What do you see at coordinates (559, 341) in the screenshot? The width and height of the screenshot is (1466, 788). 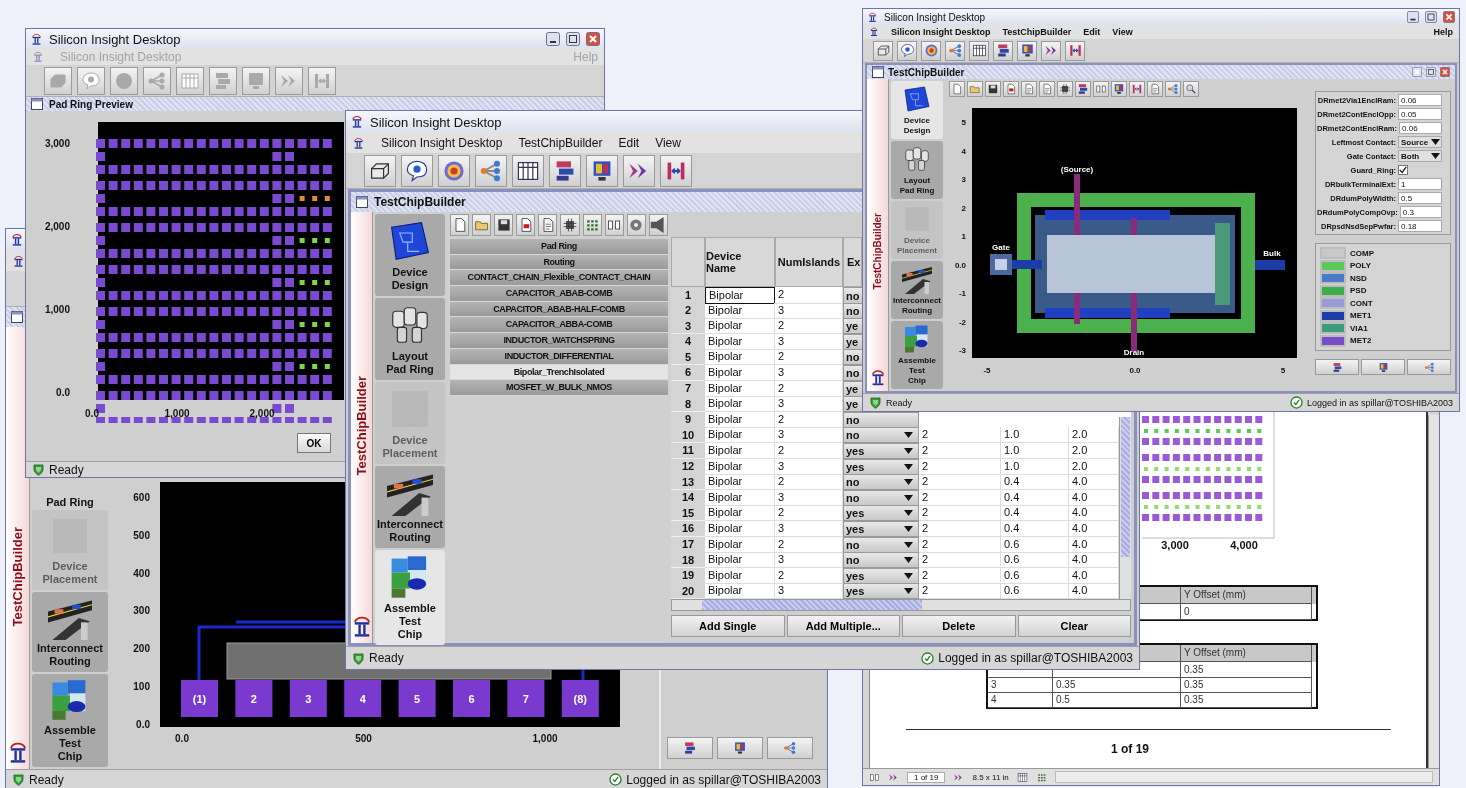 I see `list-item: INDUCTOR_WATCHSPRING` at bounding box center [559, 341].